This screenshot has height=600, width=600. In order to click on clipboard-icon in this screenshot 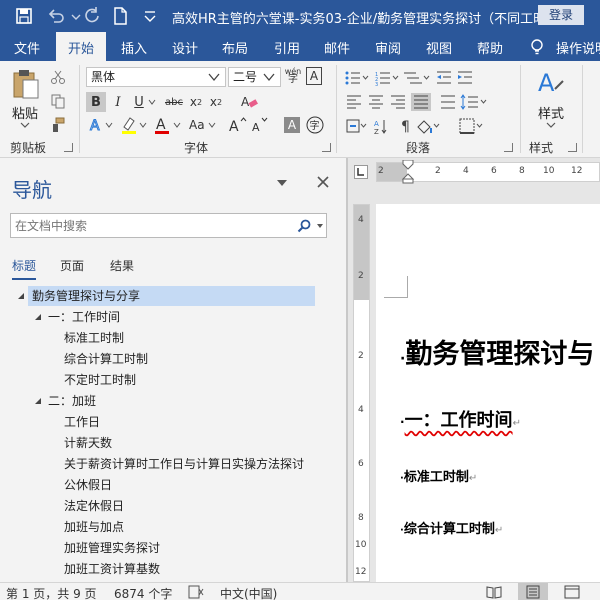, I will do `click(26, 84)`.